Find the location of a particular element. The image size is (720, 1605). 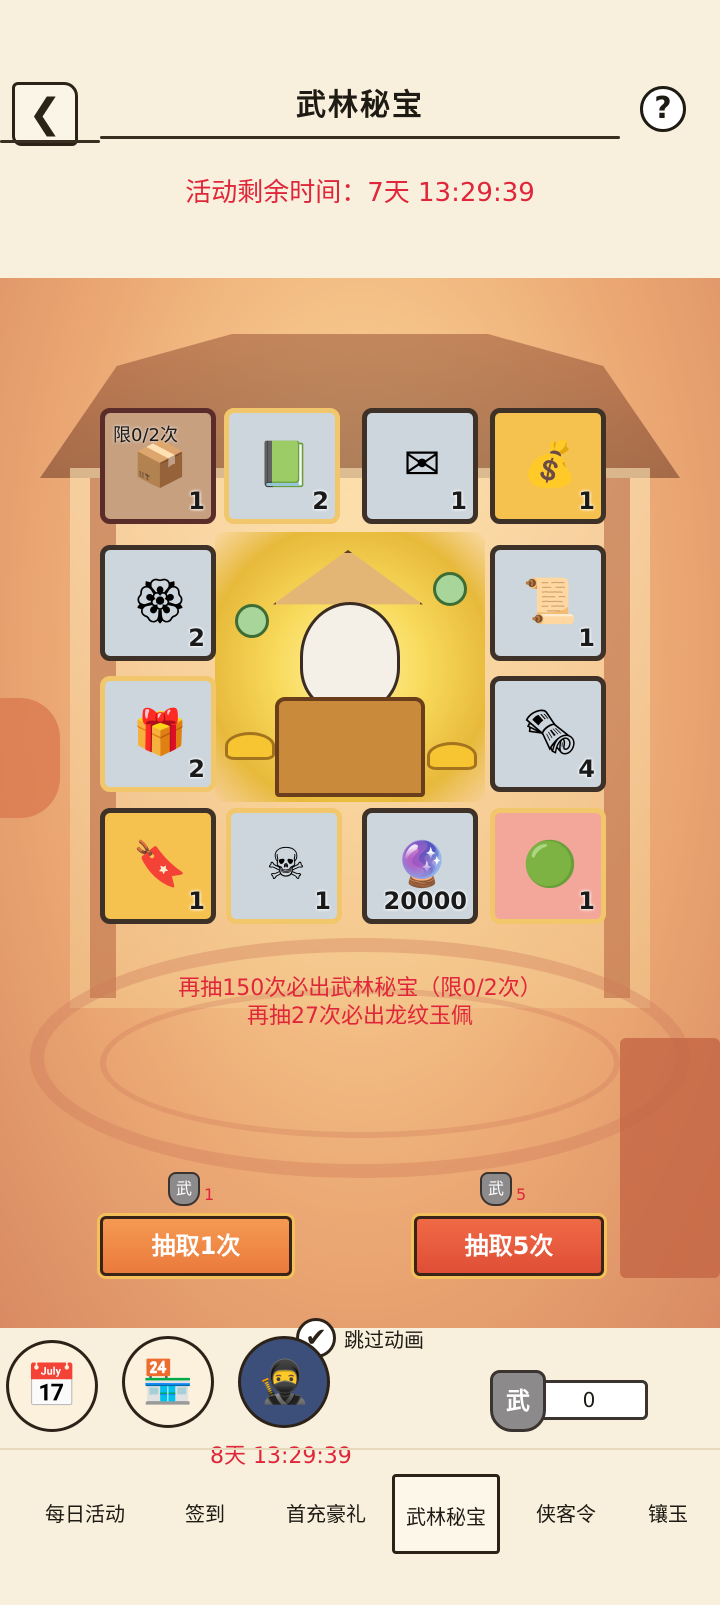

reward-cell-energy-orb: 🔮 20000 is located at coordinates (420, 866).